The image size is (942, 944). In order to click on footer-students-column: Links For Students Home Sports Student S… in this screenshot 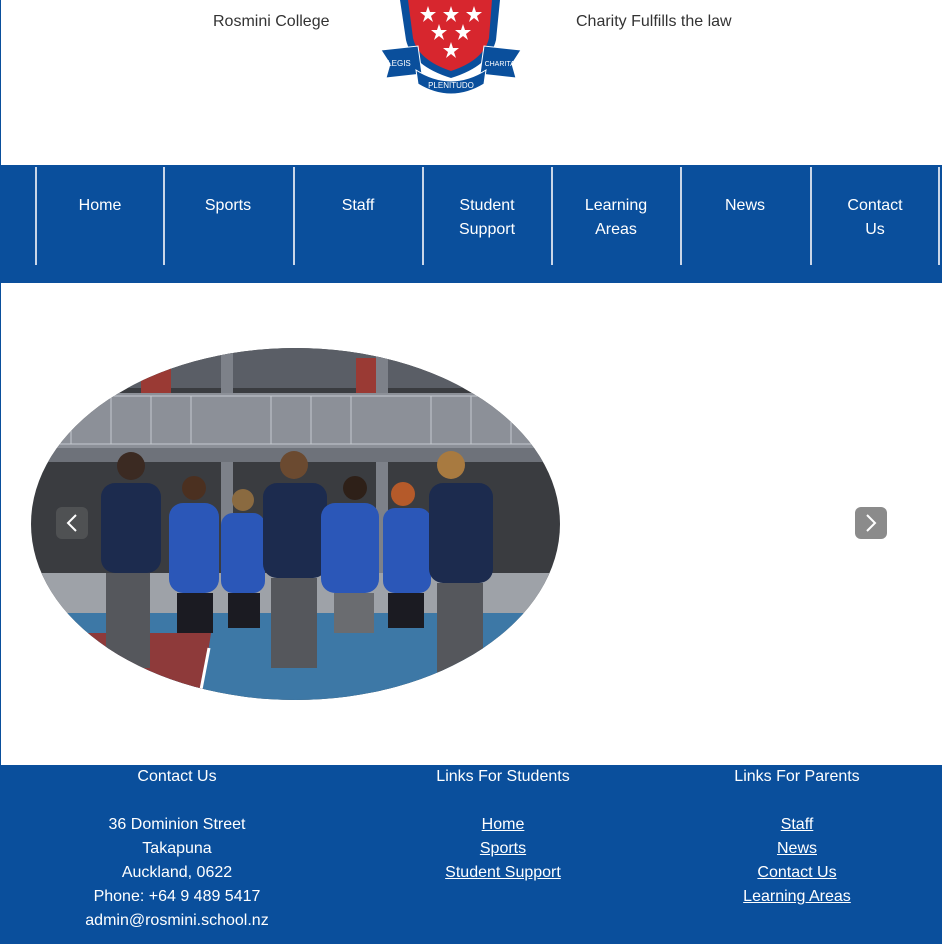, I will do `click(503, 825)`.